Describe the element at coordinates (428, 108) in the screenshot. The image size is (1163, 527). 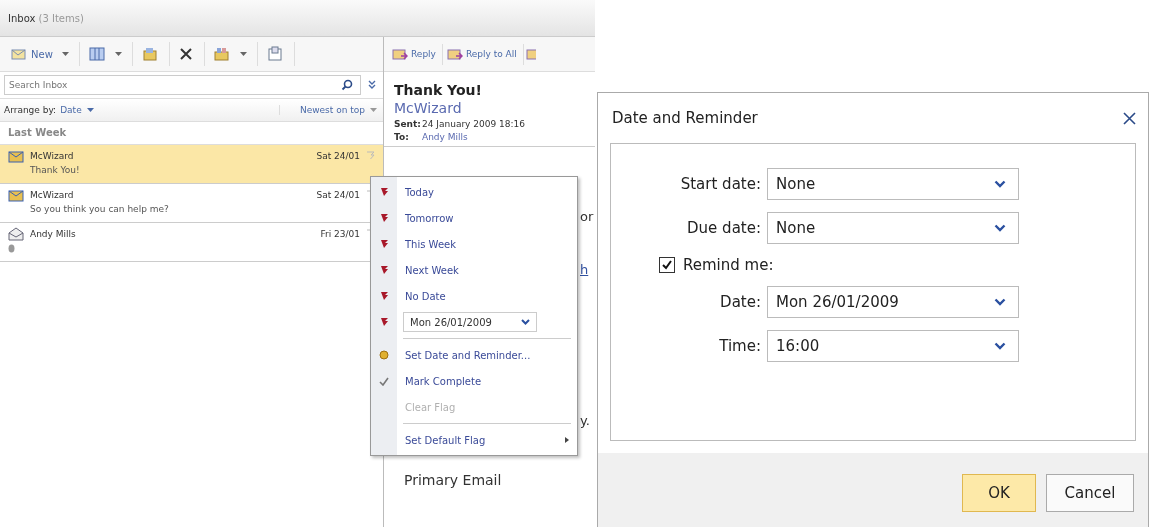
I see `sender-name: McWizard` at that location.